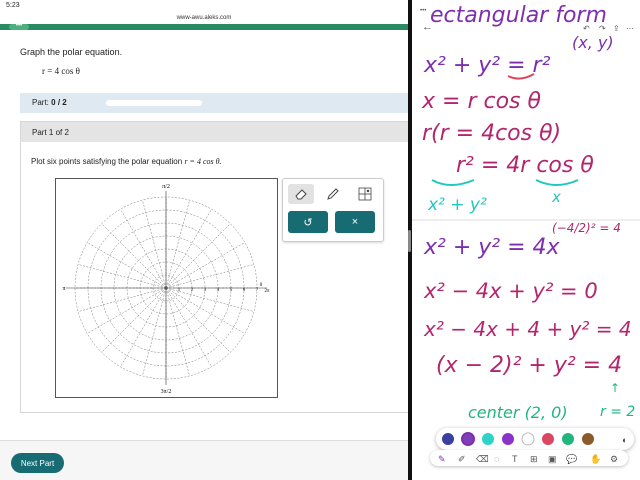  What do you see at coordinates (615, 388) in the screenshot?
I see `note-arrow-up: ↑` at bounding box center [615, 388].